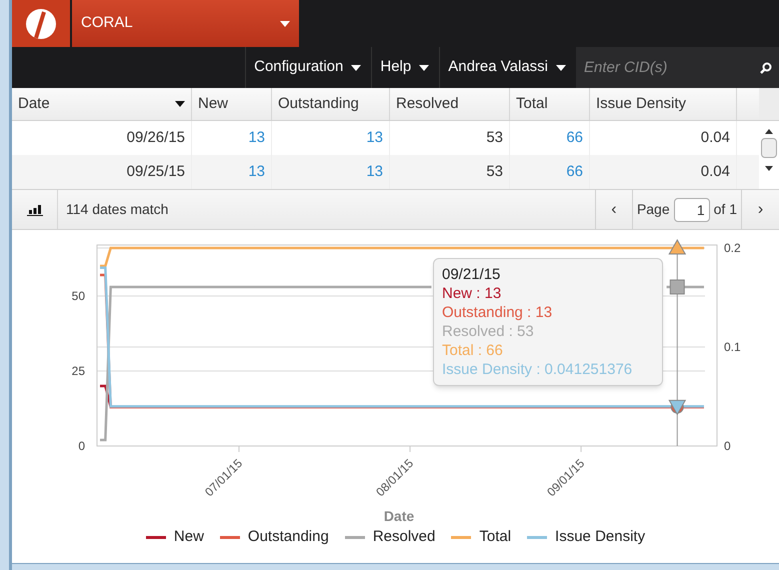  Describe the element at coordinates (725, 209) in the screenshot. I see `page-total: of 1` at that location.